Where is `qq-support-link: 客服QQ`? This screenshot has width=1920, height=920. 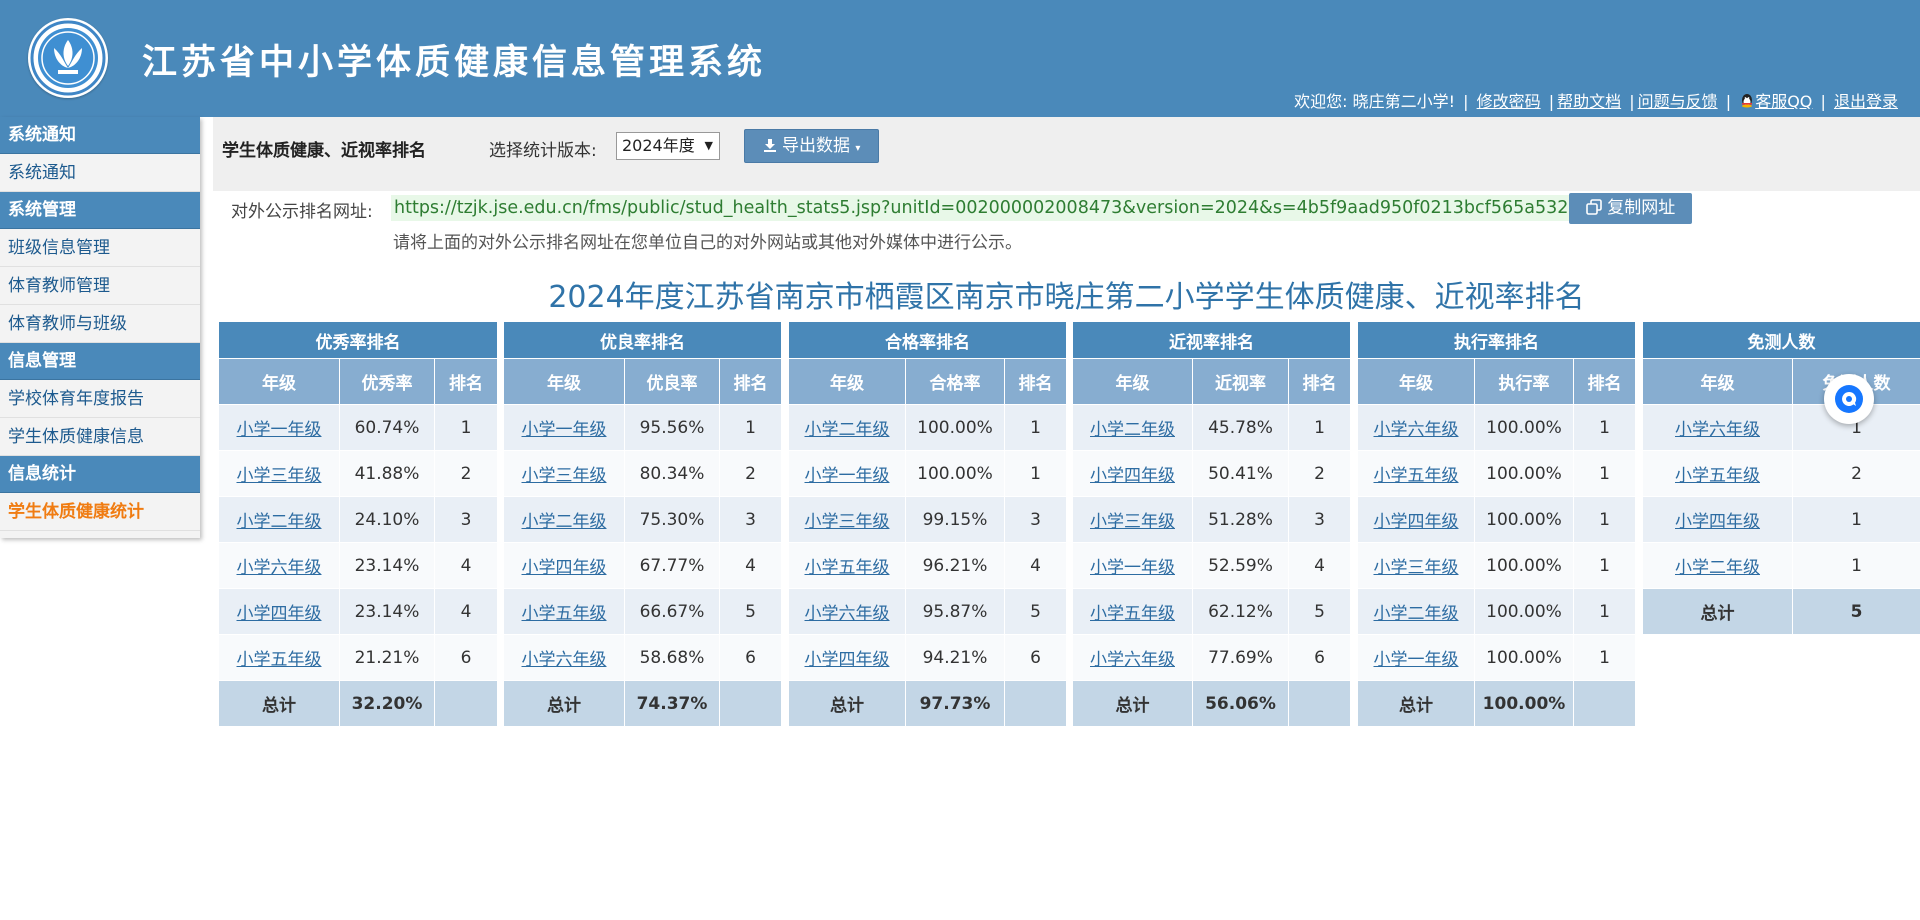
qq-support-link: 客服QQ is located at coordinates (1775, 101).